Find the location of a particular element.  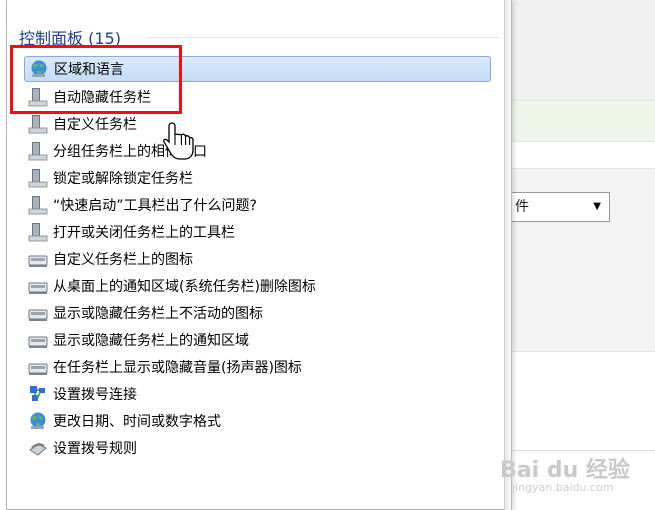

result-item: 显示或隐藏任务栏上的通知区域 is located at coordinates (257, 340).